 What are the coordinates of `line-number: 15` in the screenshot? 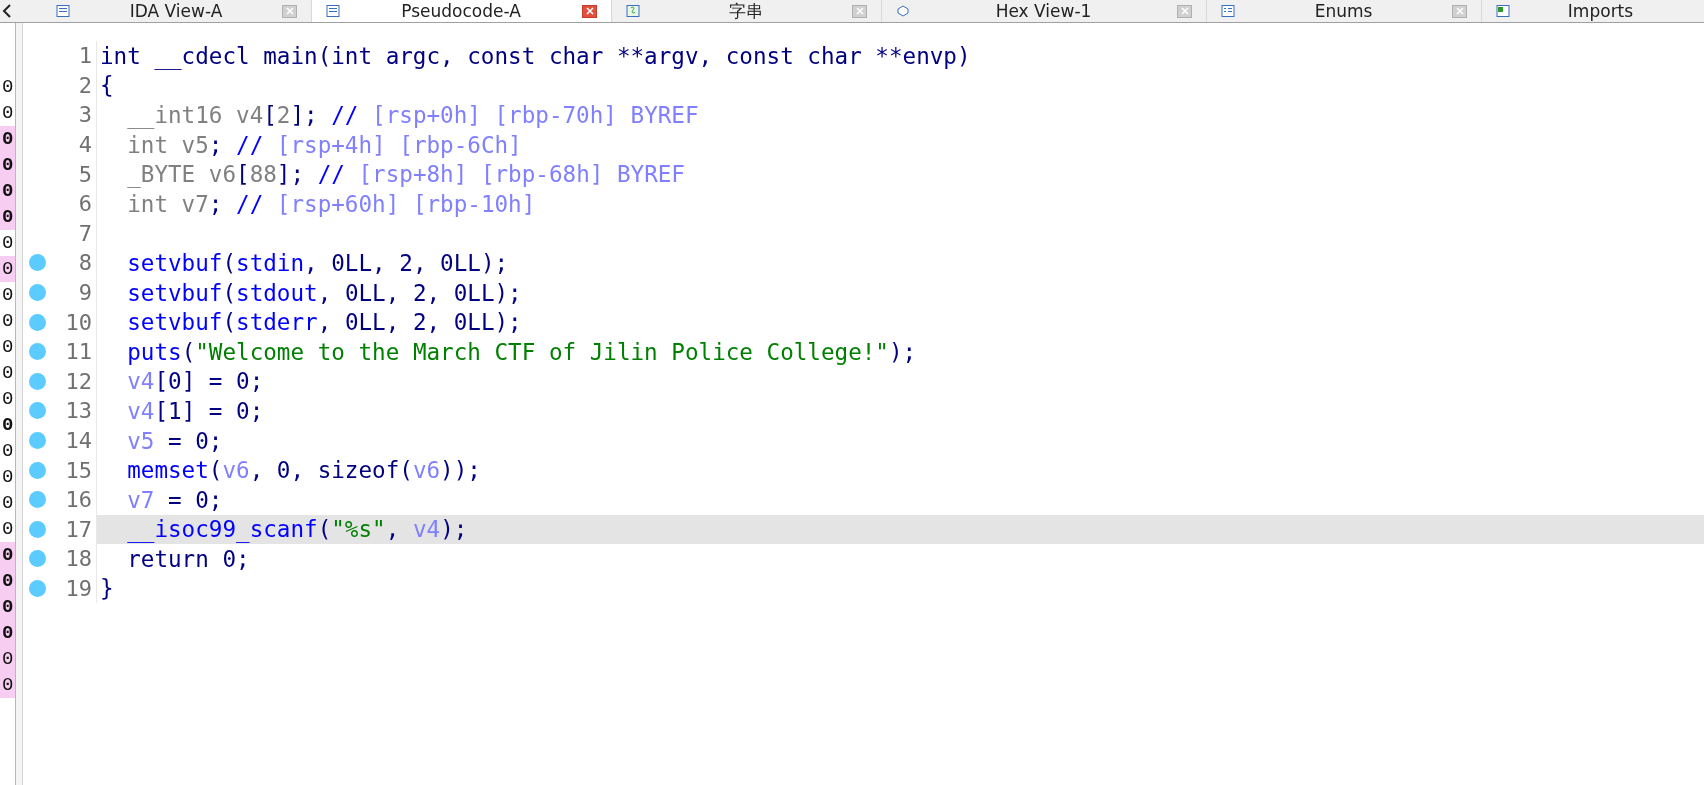 It's located at (78, 470).